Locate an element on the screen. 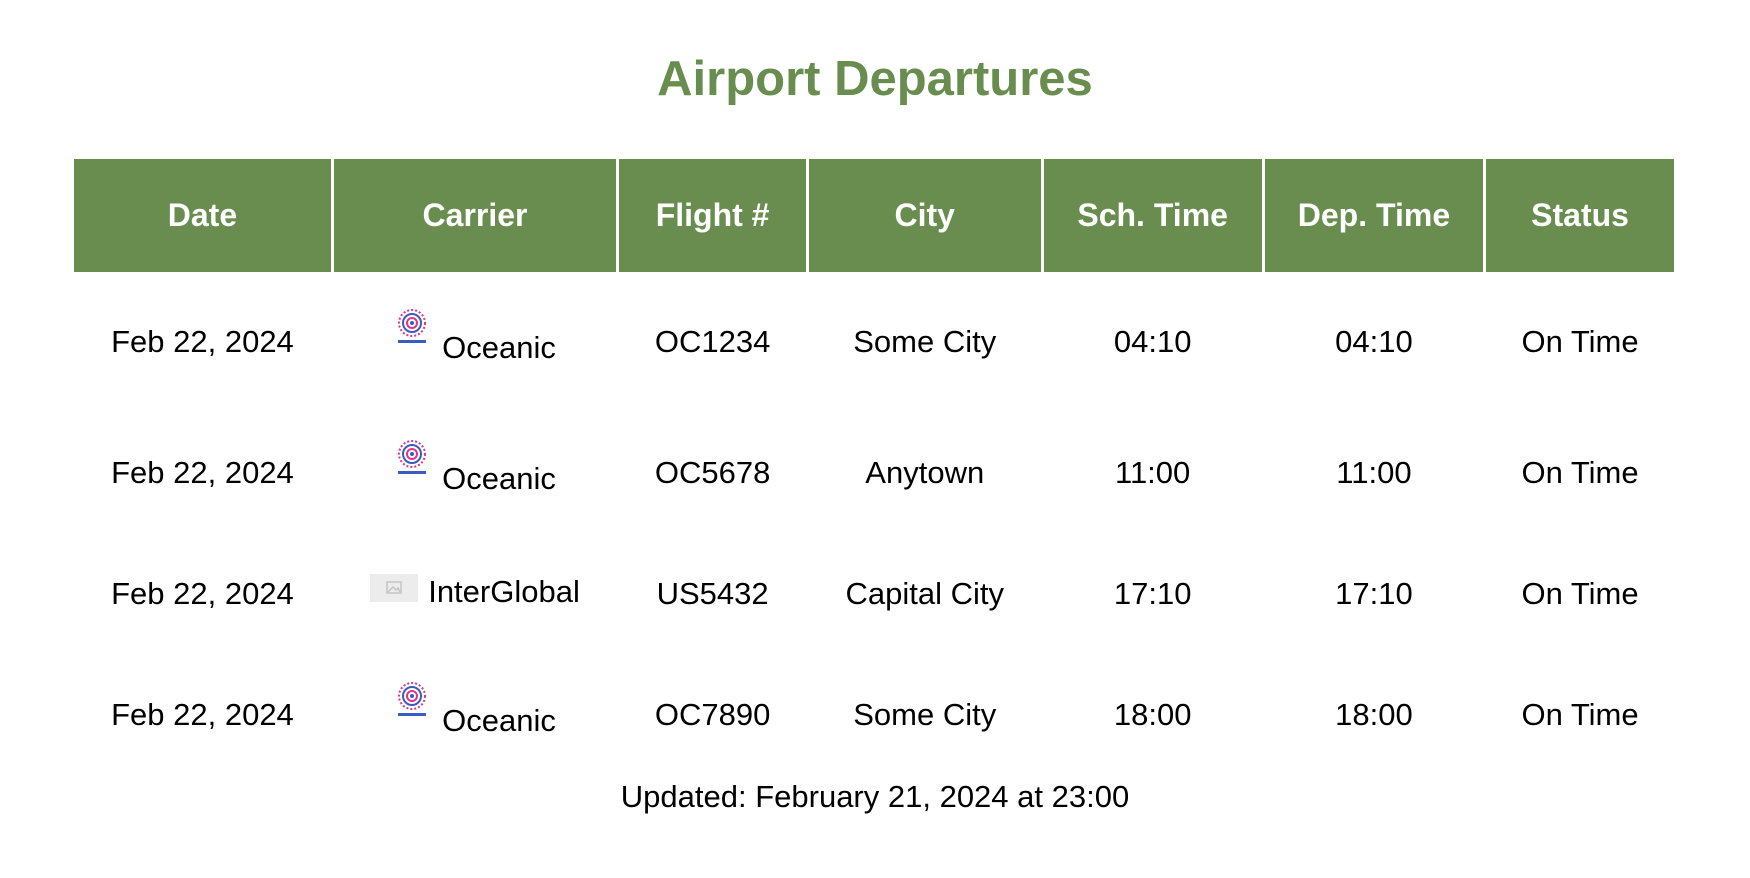 The height and width of the screenshot is (878, 1750). flight-number-cell: US5432 is located at coordinates (712, 593).